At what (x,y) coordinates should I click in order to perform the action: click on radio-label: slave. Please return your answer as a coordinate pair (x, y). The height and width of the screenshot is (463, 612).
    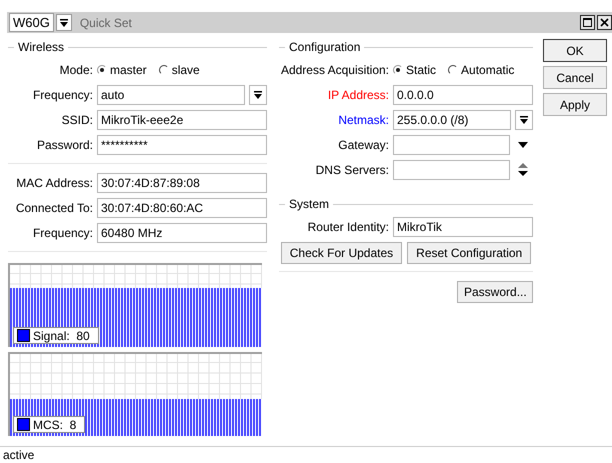
    Looking at the image, I should click on (186, 69).